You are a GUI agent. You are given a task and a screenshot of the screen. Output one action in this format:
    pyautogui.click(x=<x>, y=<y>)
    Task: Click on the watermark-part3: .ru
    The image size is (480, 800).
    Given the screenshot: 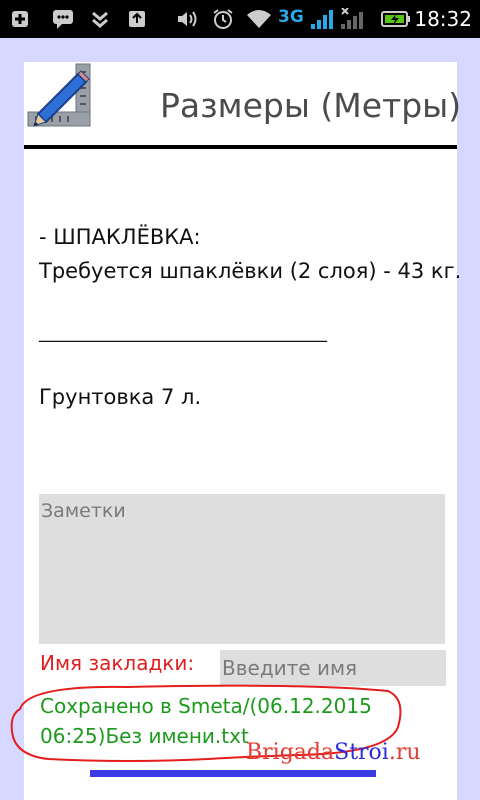 What is the action you would take?
    pyautogui.click(x=404, y=752)
    